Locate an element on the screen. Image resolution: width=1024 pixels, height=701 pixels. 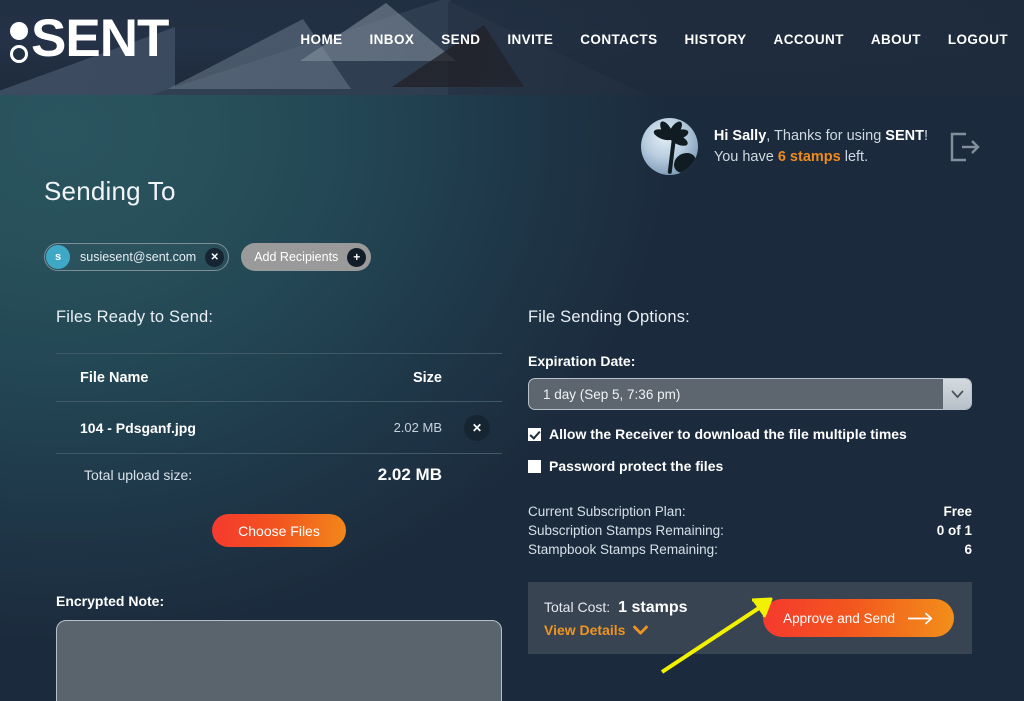
arrow-right-icon is located at coordinates (920, 618).